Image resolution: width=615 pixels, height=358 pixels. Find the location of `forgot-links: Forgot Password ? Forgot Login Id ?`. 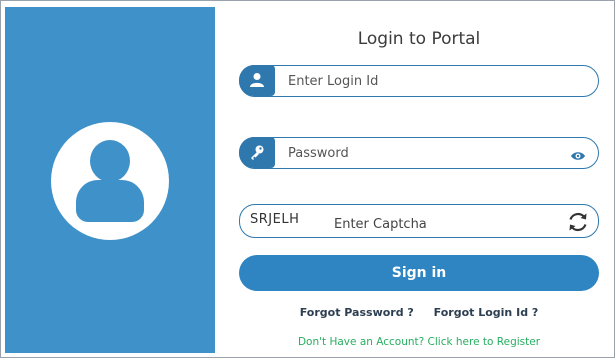

forgot-links: Forgot Password ? Forgot Login Id ? is located at coordinates (419, 312).